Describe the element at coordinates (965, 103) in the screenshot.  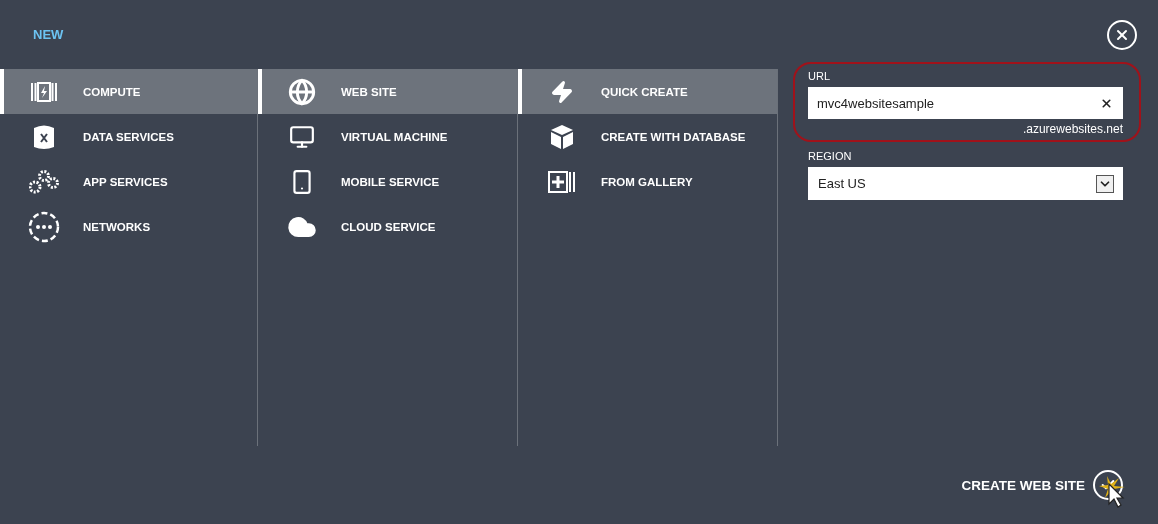
I see `url-field: mvc4websitesample` at that location.